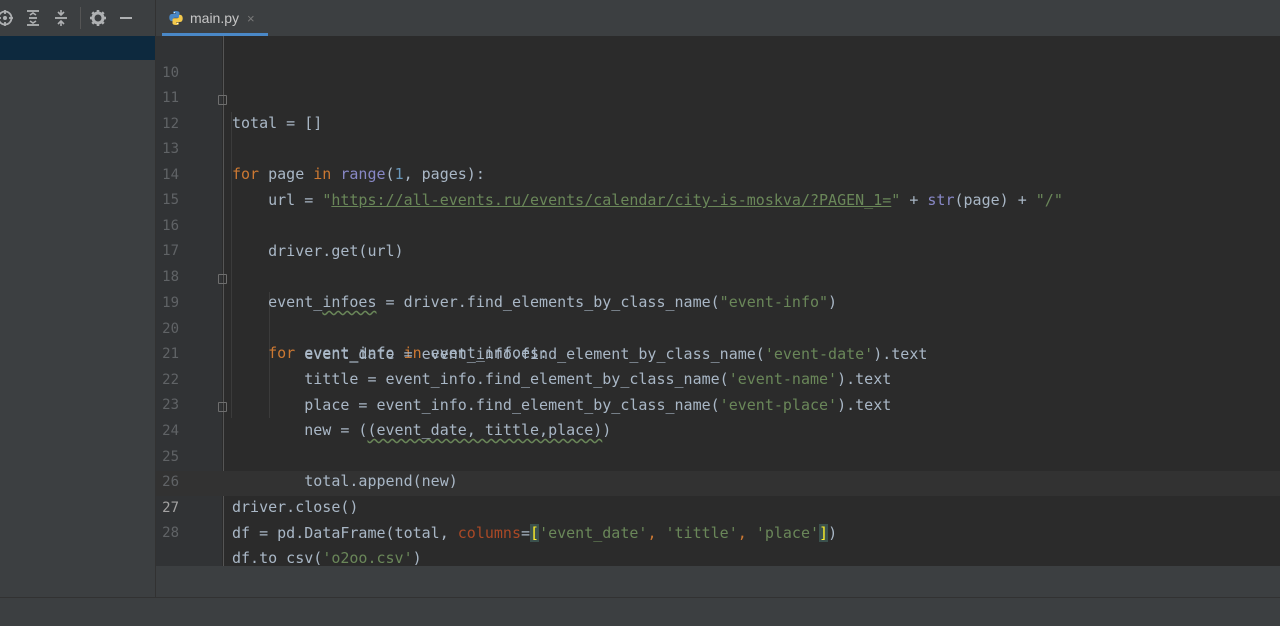 This screenshot has height=626, width=1280. I want to click on expand-all-icon, so click(33, 18).